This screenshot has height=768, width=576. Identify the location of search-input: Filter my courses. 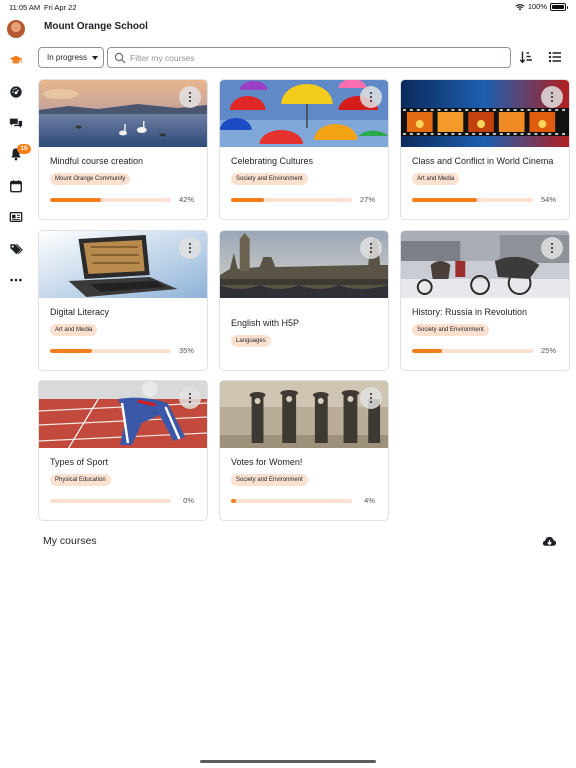
(309, 57).